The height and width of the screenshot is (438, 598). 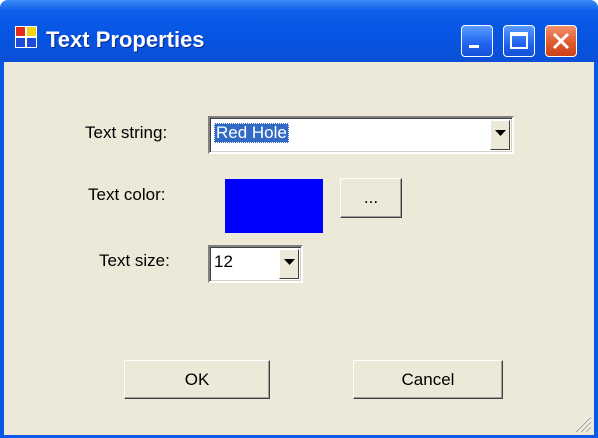 What do you see at coordinates (255, 264) in the screenshot?
I see `text-size-combobox: 12` at bounding box center [255, 264].